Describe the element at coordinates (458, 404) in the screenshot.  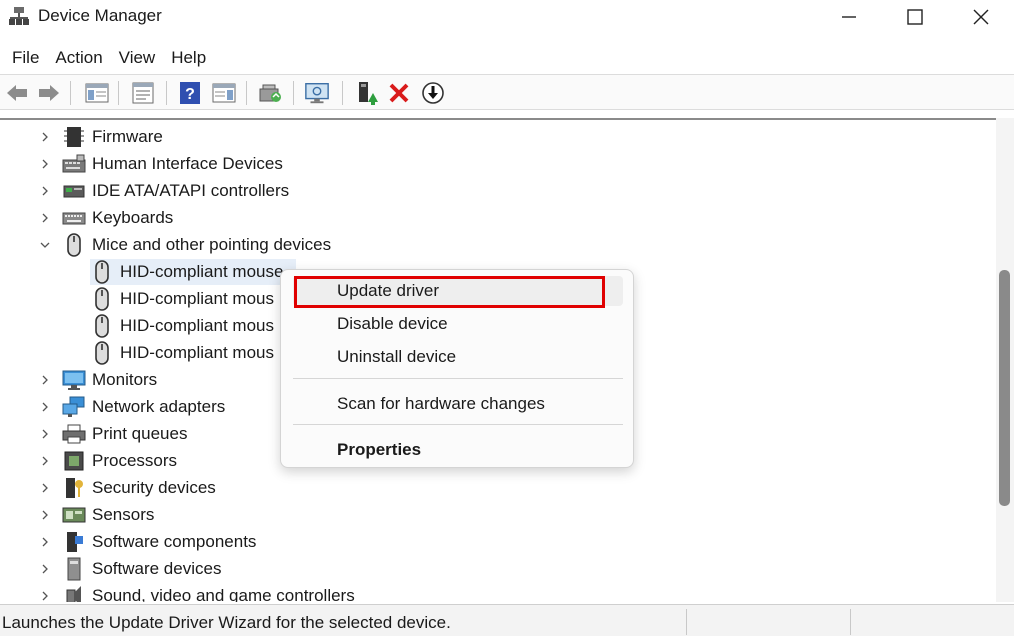
I see `menu-scan-hardware-changes: Scan for hardware changes` at that location.